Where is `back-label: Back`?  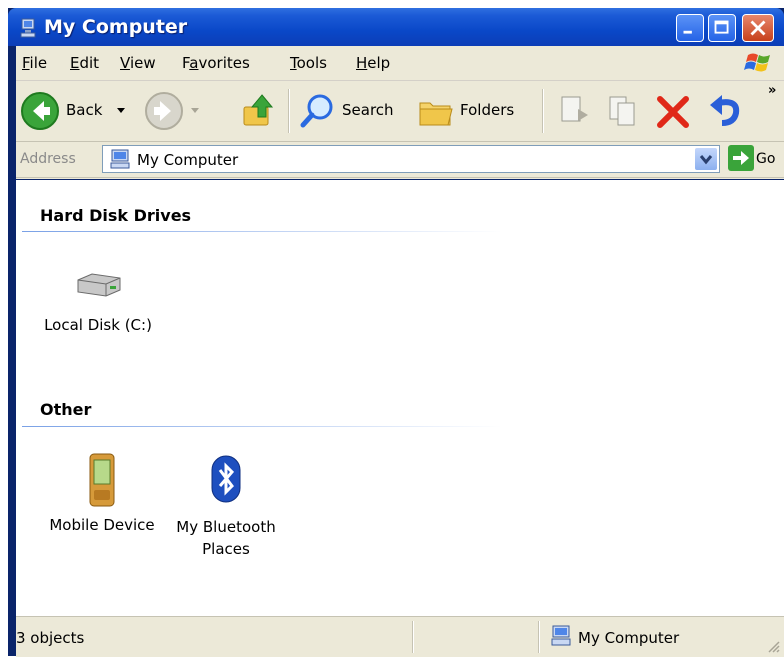
back-label: Back is located at coordinates (84, 110).